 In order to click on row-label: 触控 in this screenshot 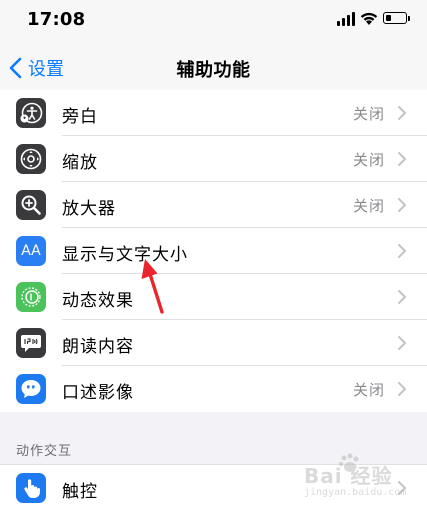, I will do `click(80, 492)`.